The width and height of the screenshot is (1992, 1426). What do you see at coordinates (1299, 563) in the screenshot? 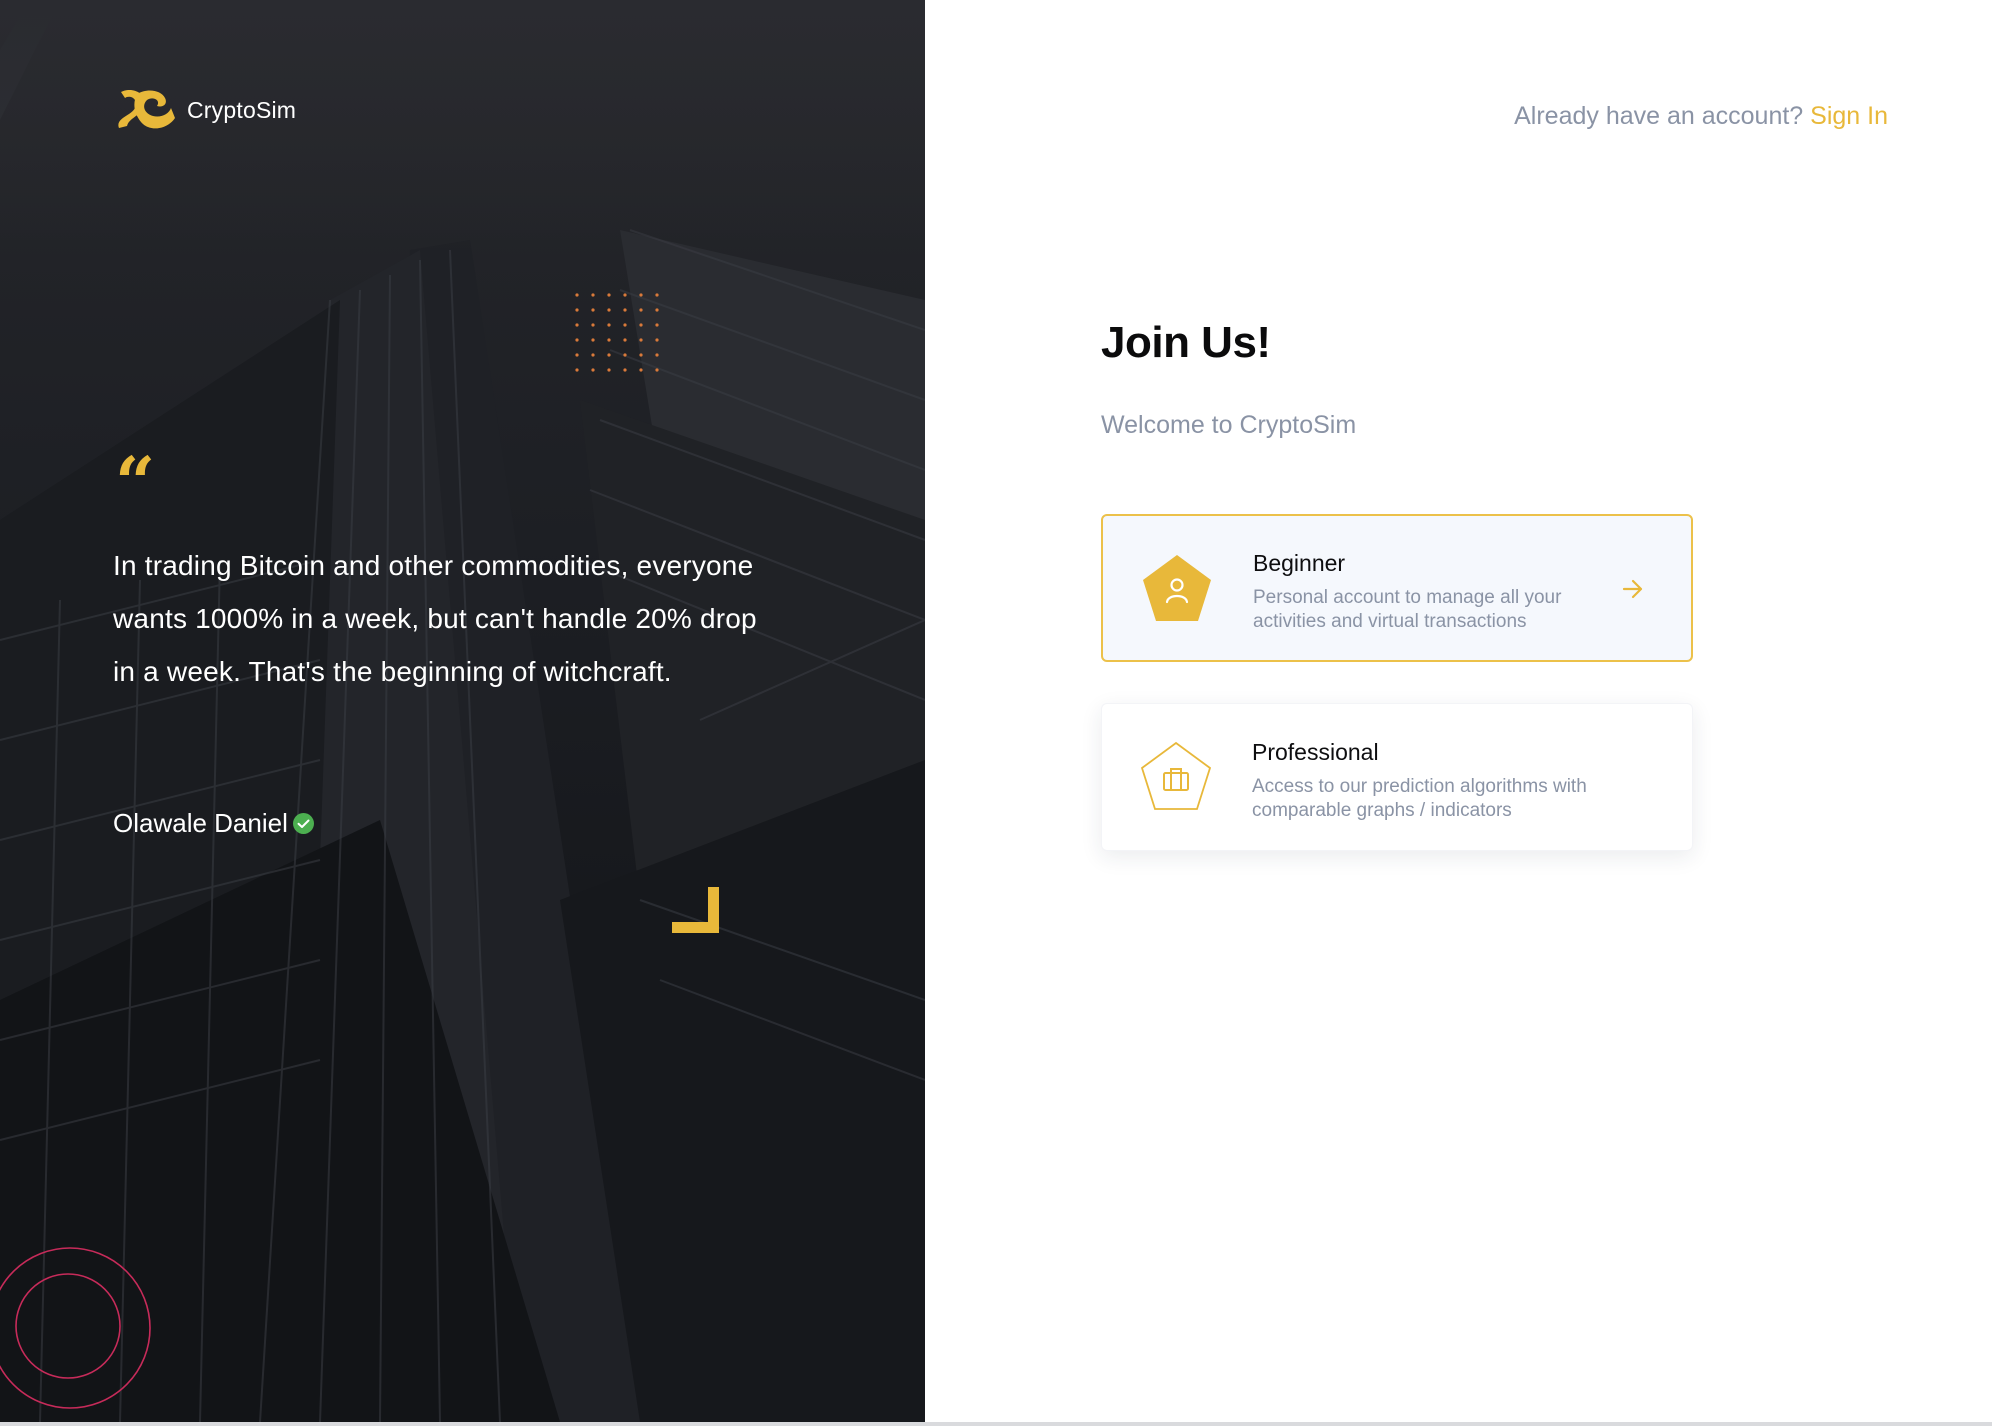
I see `account-option-title: Beginner` at bounding box center [1299, 563].